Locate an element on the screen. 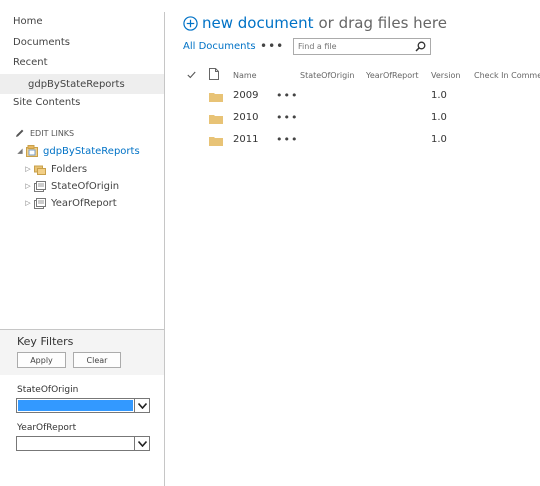 This screenshot has height=486, width=540. nav-item-home: Home is located at coordinates (28, 21).